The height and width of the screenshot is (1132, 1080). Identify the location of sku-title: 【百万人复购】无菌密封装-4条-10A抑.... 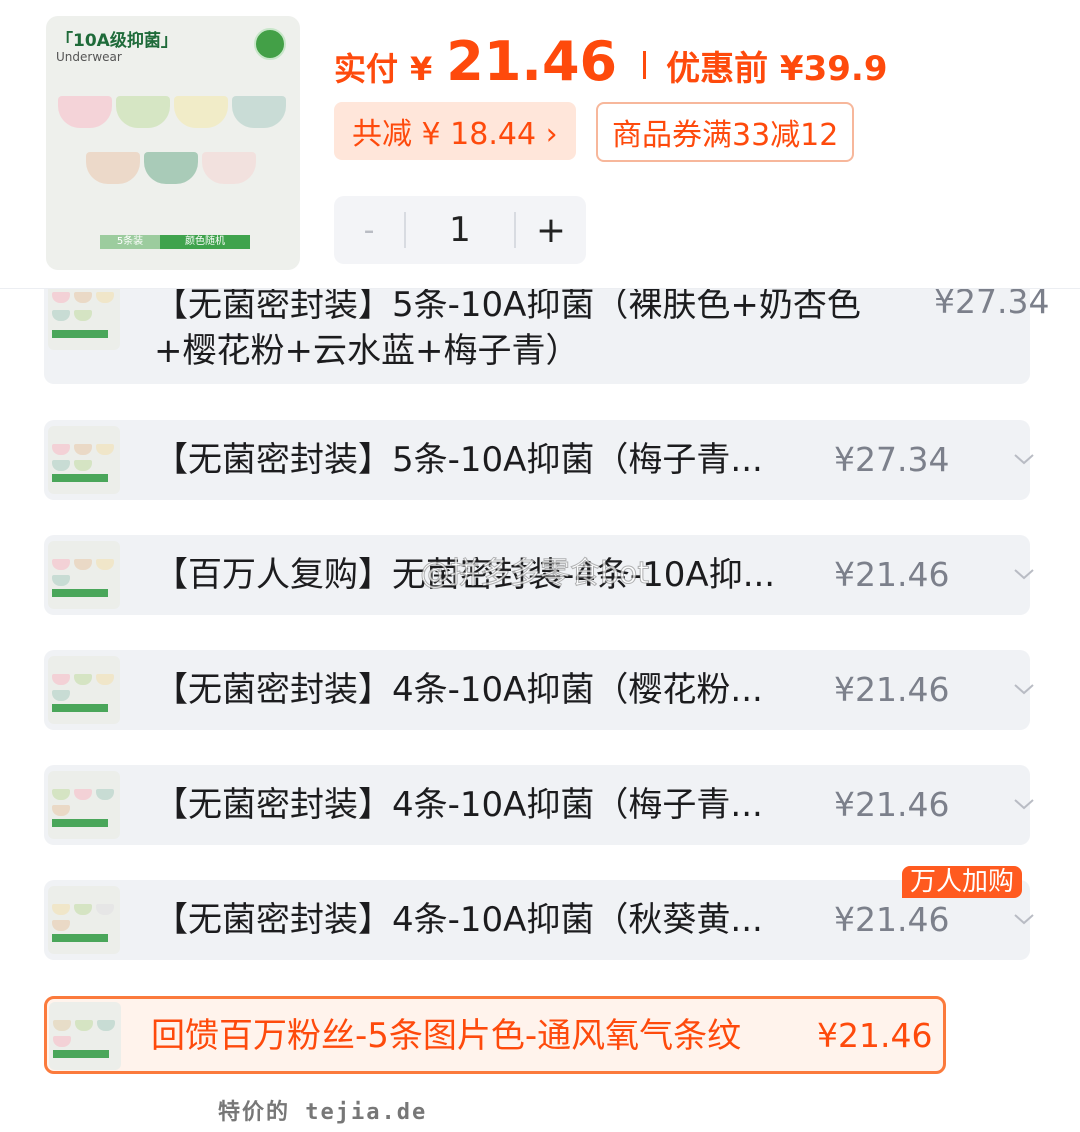
(465, 575).